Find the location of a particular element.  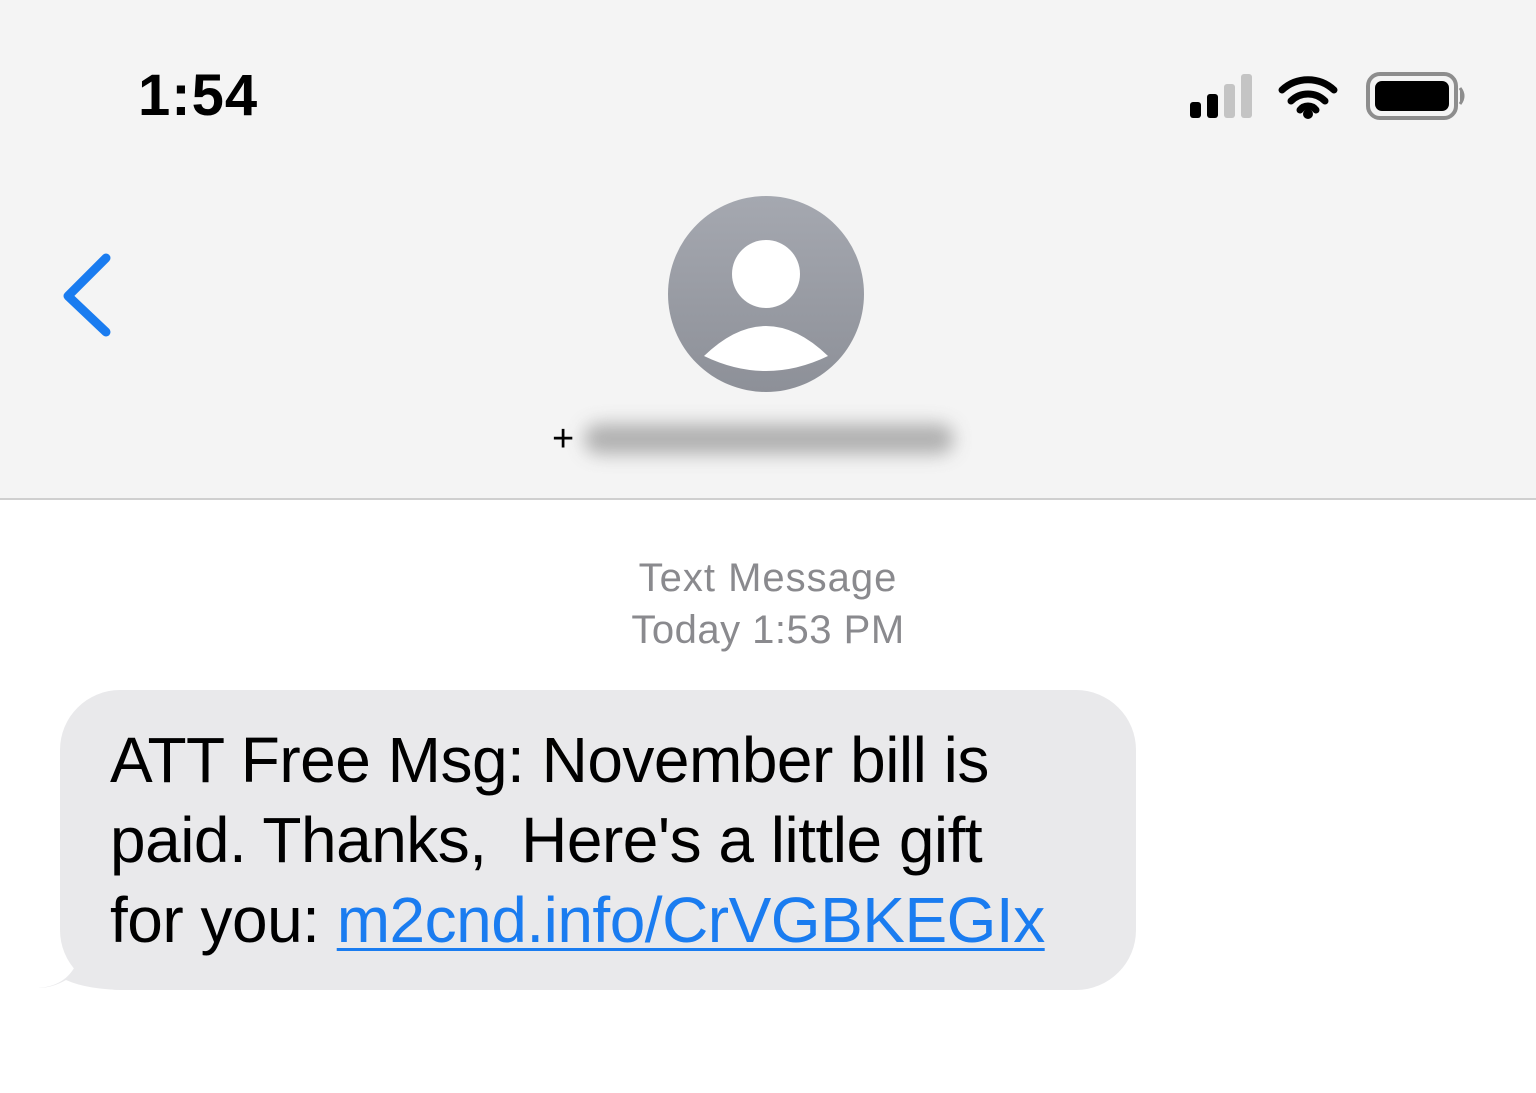

contact-name-button: + is located at coordinates (753, 439).